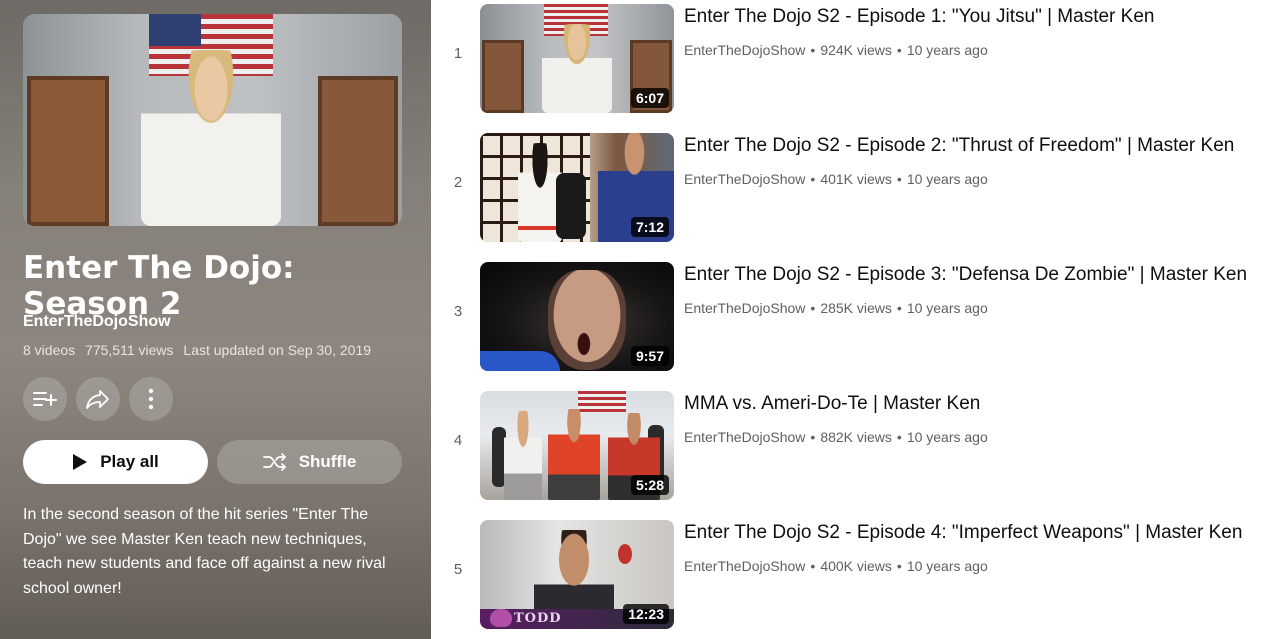 This screenshot has width=1280, height=639. Describe the element at coordinates (327, 461) in the screenshot. I see `shuffle-label: Shuffle` at that location.